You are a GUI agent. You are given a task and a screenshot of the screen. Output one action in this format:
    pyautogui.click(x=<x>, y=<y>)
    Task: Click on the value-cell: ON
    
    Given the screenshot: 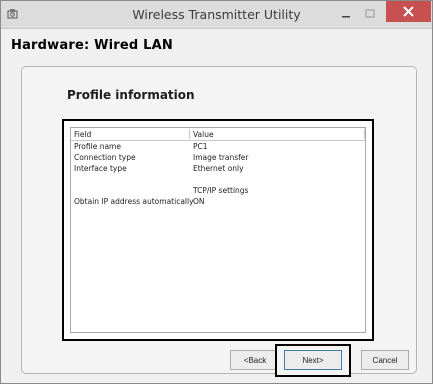 What is the action you would take?
    pyautogui.click(x=199, y=201)
    